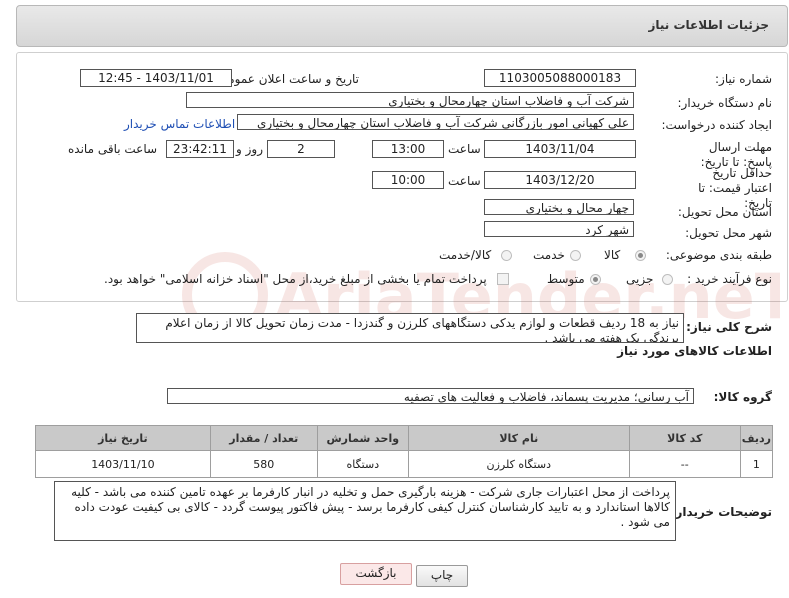 Image resolution: width=789 pixels, height=598 pixels. Describe the element at coordinates (518, 438) in the screenshot. I see `col-name: نام کالا` at that location.